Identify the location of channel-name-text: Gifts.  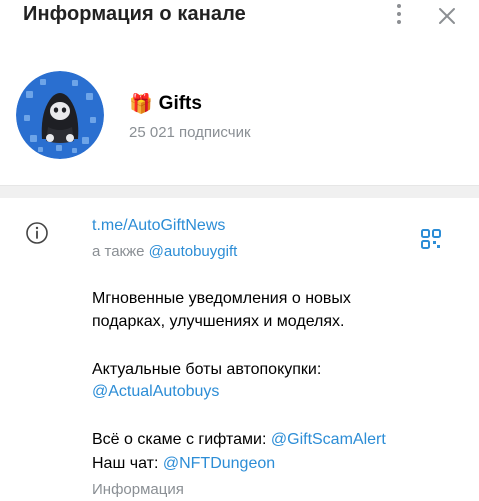
(180, 103).